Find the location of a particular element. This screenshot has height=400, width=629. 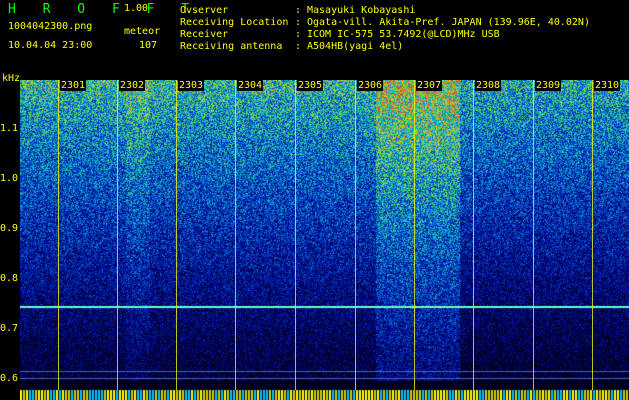

khz-unit-label: kHz is located at coordinates (11, 78).